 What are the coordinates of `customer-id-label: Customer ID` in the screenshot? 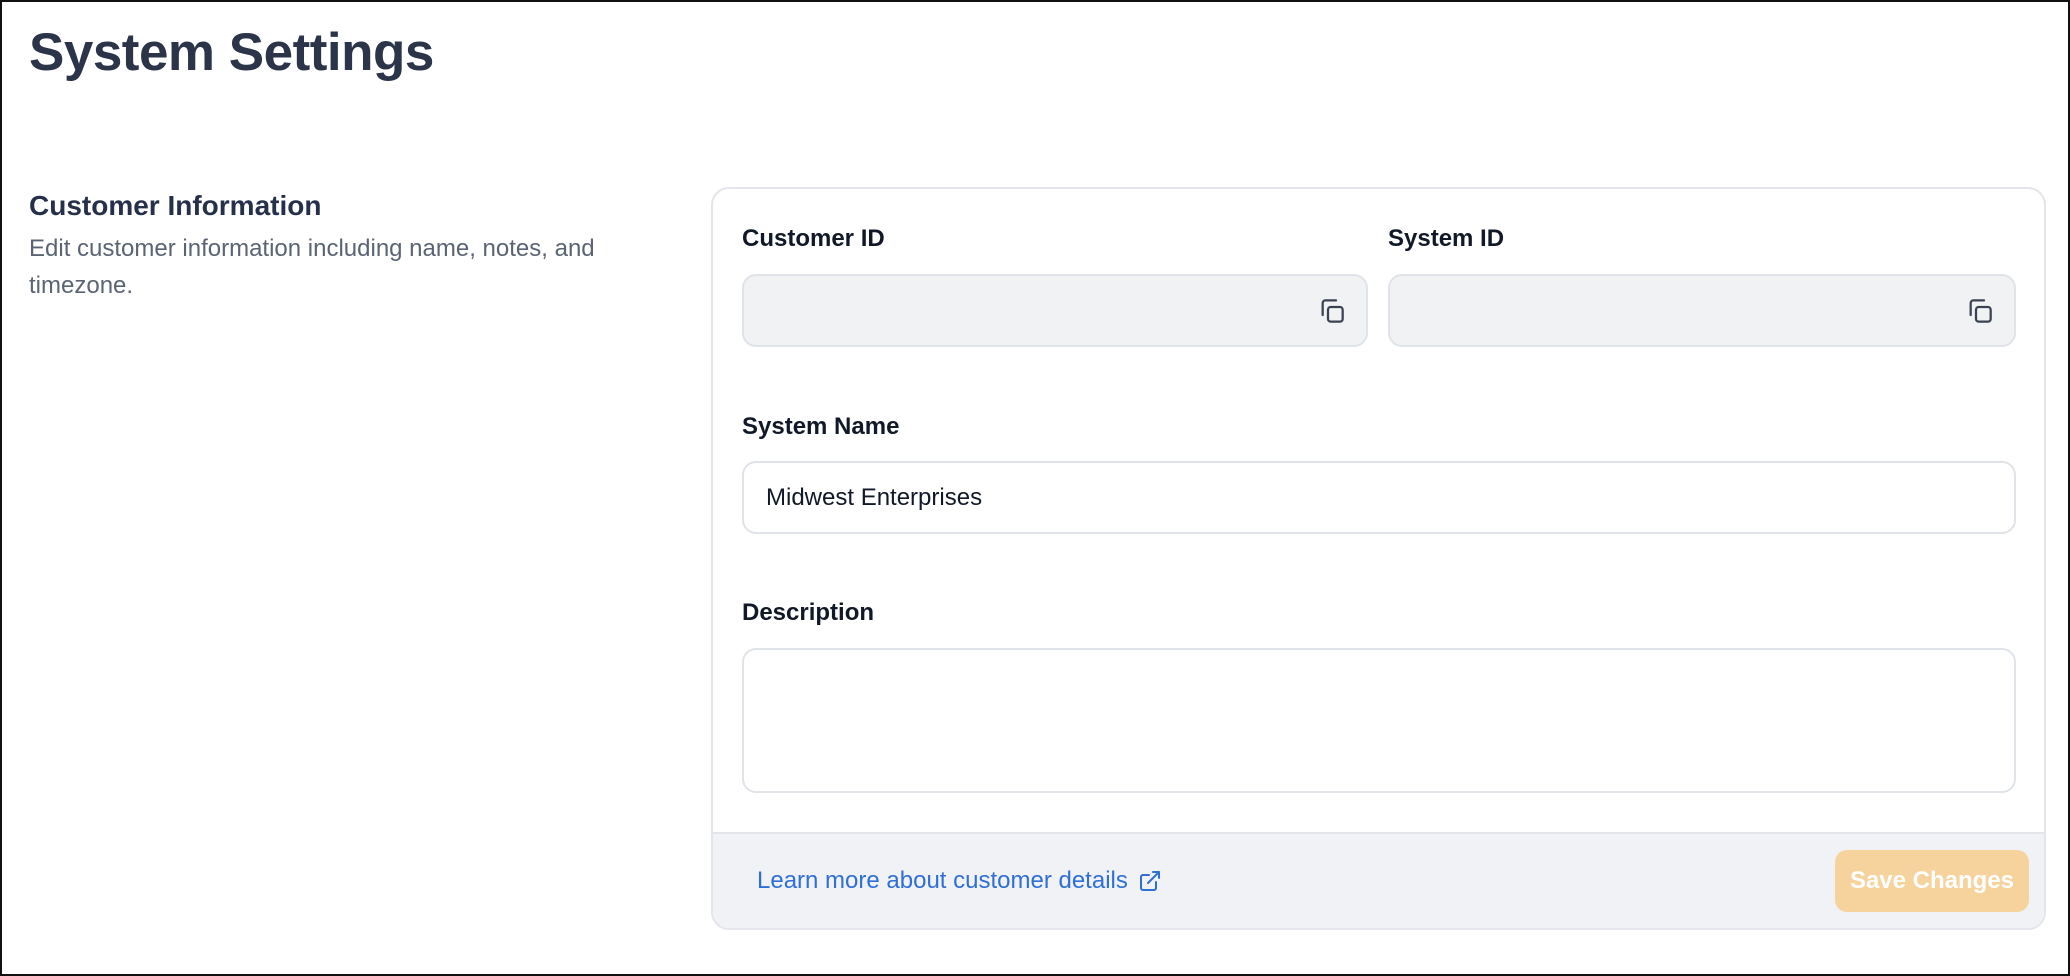 It's located at (813, 238).